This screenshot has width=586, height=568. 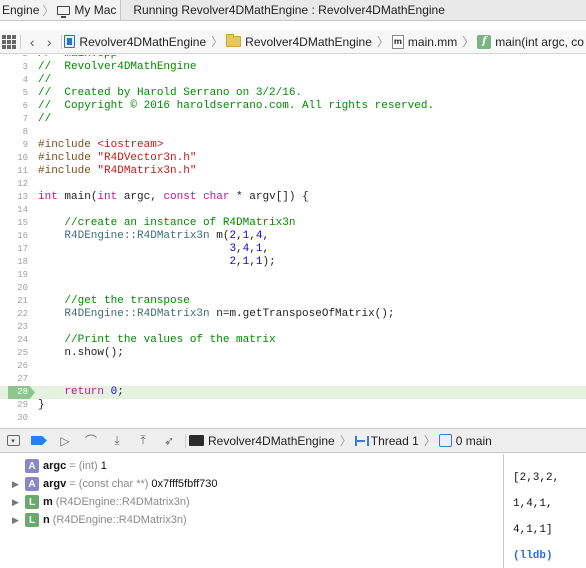 I want to click on simulate-location-button: ➶, so click(x=169, y=440).